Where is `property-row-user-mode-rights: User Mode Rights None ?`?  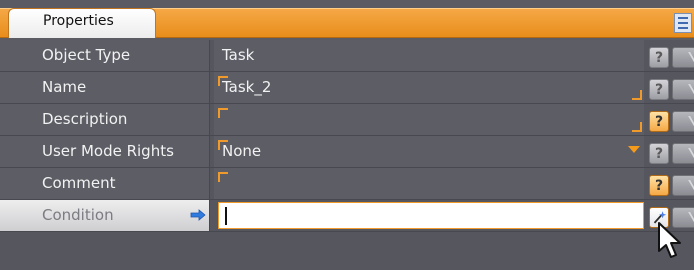
property-row-user-mode-rights: User Mode Rights None ? is located at coordinates (347, 152).